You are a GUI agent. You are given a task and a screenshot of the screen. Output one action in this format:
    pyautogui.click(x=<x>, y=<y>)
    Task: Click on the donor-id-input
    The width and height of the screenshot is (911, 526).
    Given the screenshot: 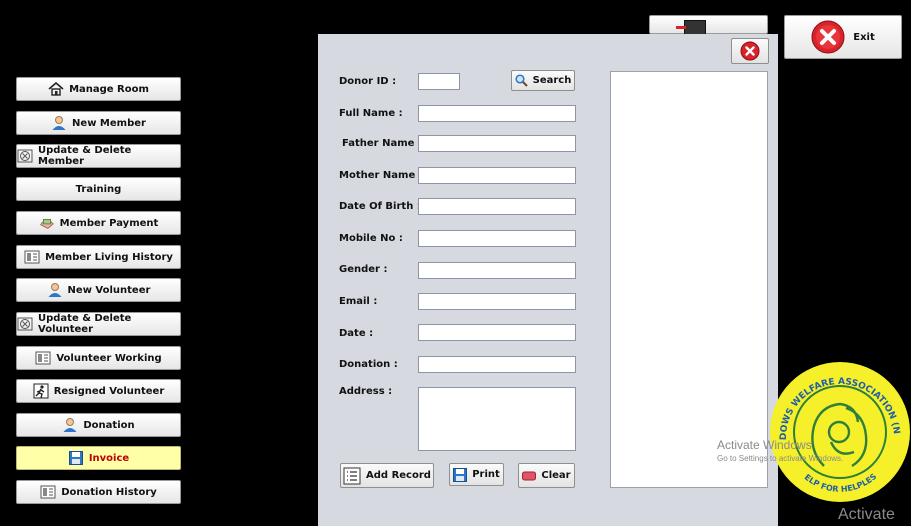 What is the action you would take?
    pyautogui.click(x=439, y=81)
    